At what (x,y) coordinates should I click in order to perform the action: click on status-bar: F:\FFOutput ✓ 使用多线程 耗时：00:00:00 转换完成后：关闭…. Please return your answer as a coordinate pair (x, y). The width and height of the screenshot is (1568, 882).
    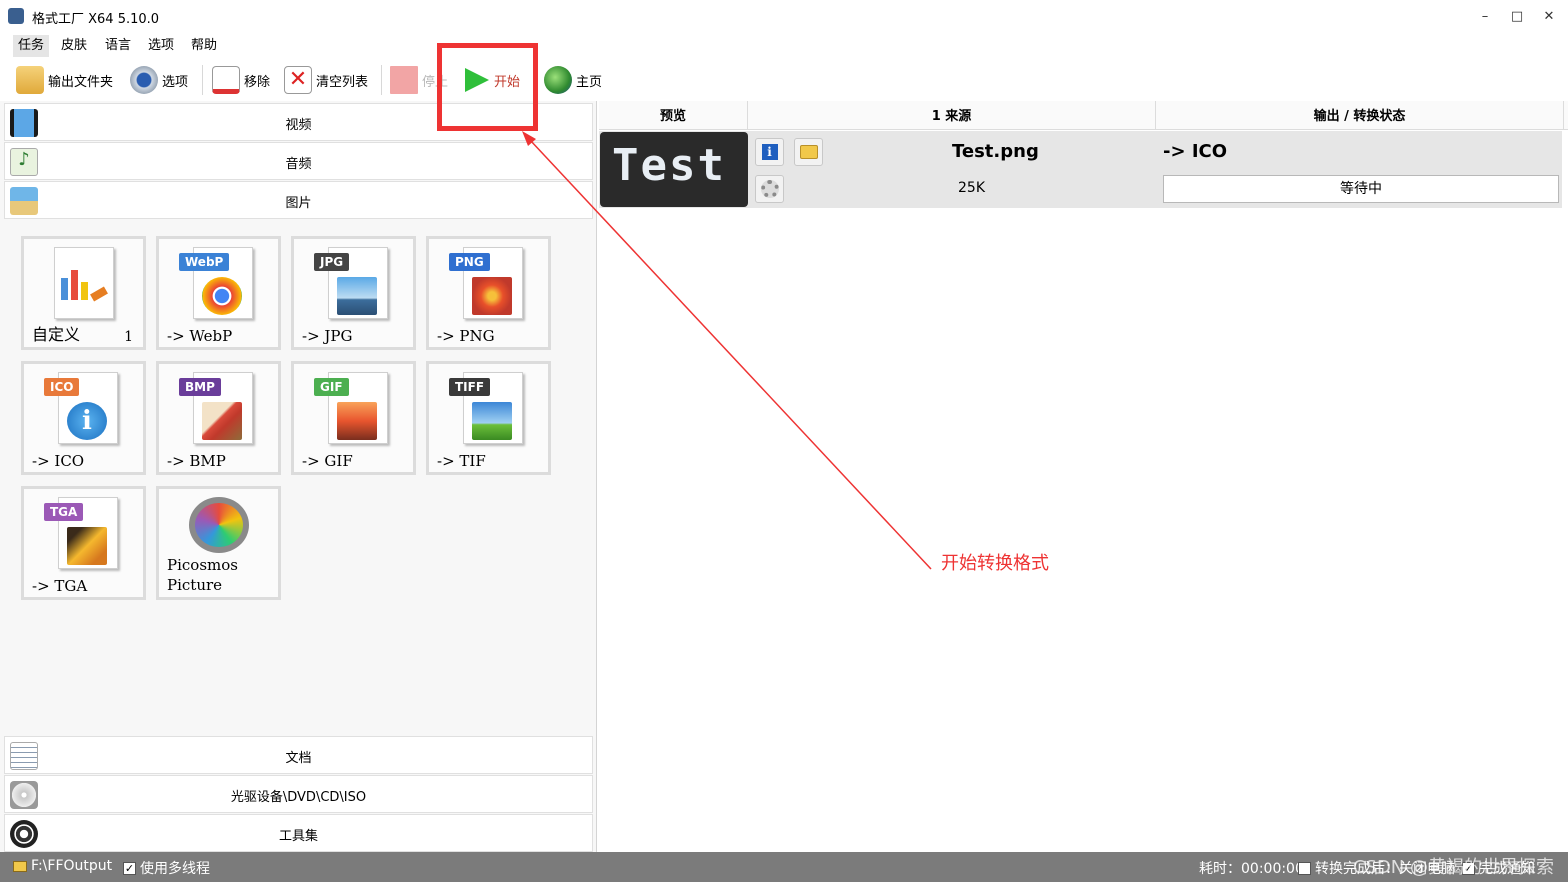
    Looking at the image, I should click on (784, 867).